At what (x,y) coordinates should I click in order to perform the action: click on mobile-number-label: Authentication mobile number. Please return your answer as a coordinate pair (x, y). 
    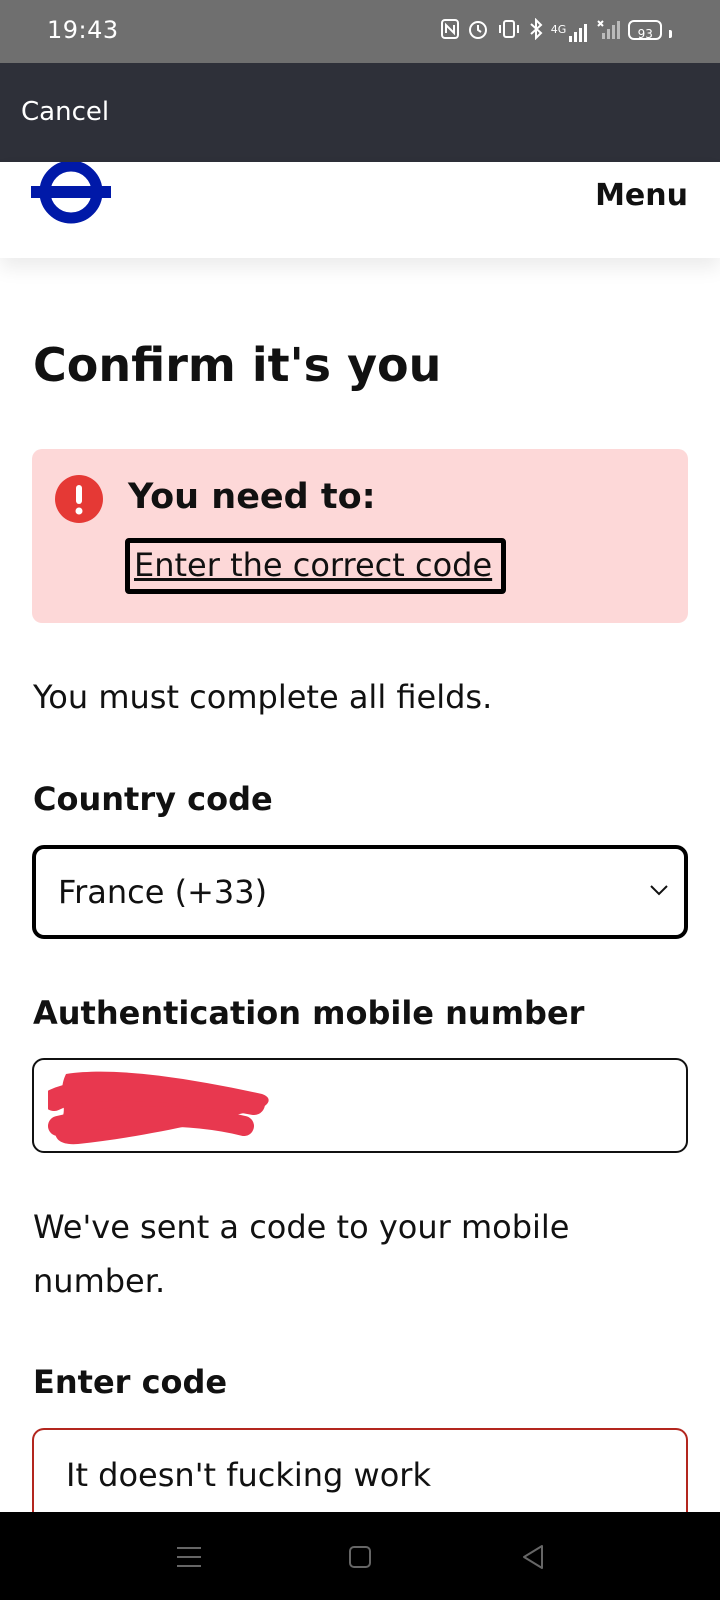
    Looking at the image, I should click on (309, 1013).